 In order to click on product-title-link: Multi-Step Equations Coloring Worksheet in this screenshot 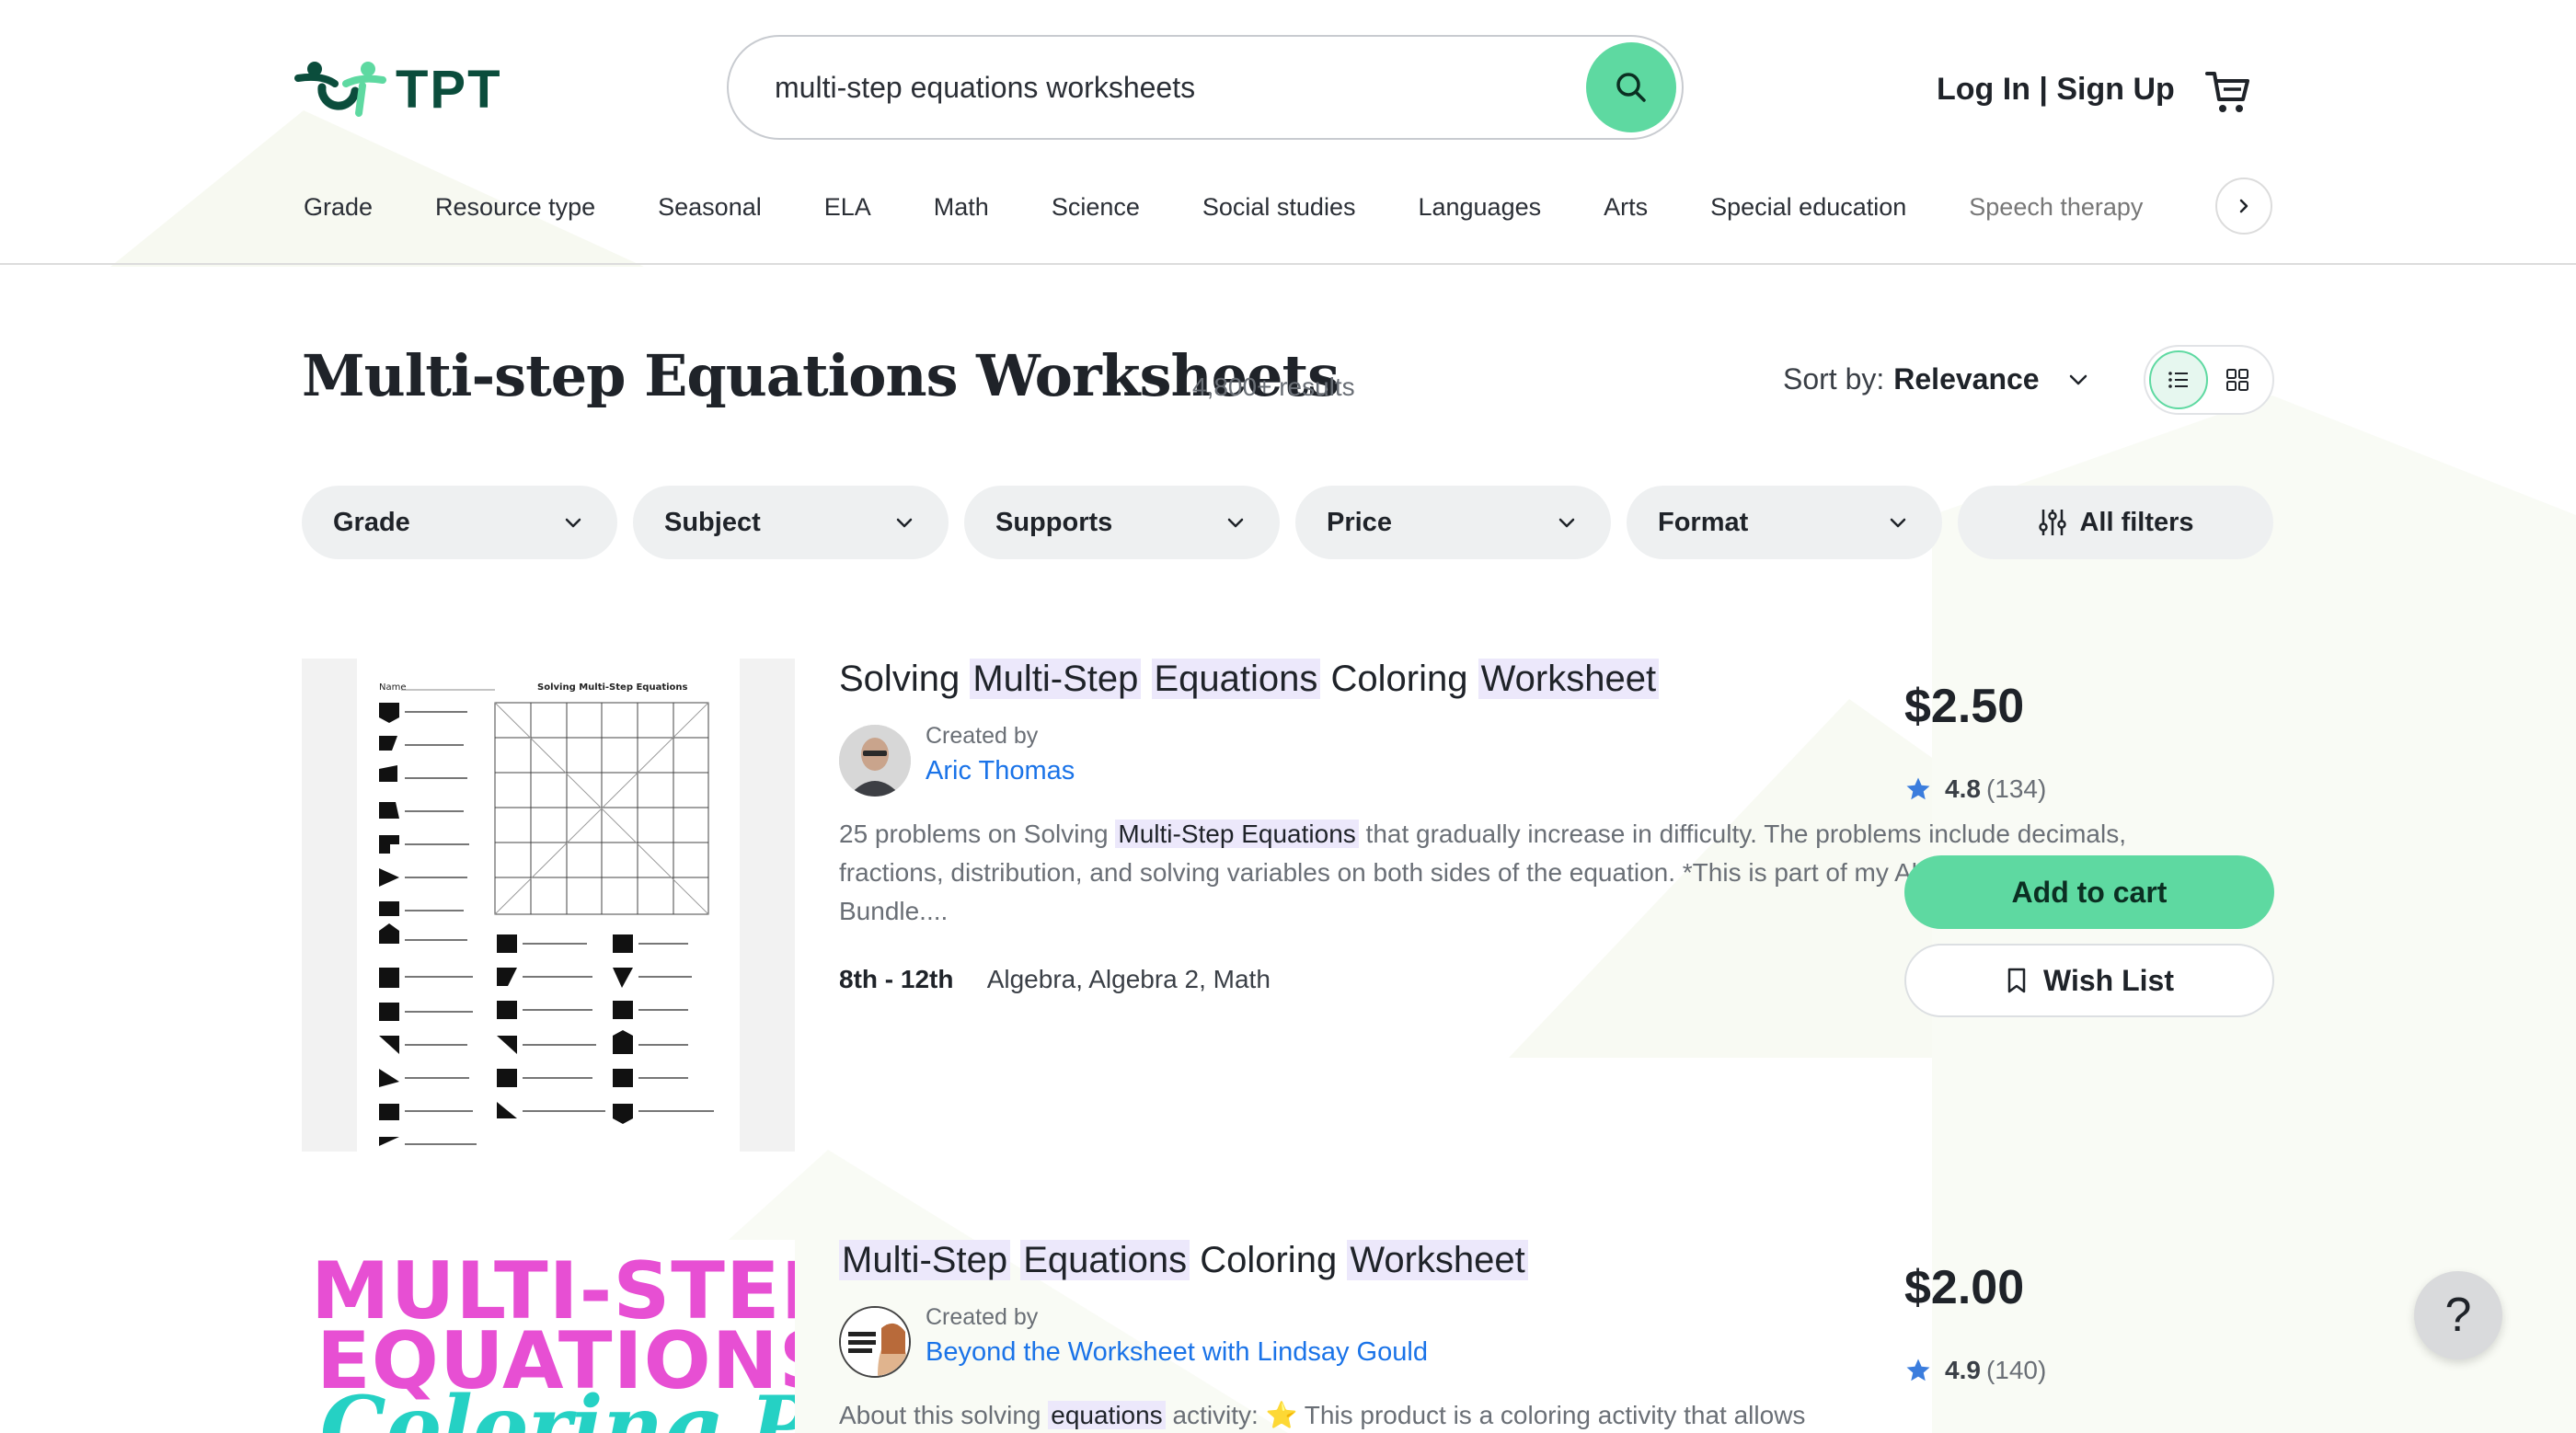, I will do `click(1183, 1260)`.